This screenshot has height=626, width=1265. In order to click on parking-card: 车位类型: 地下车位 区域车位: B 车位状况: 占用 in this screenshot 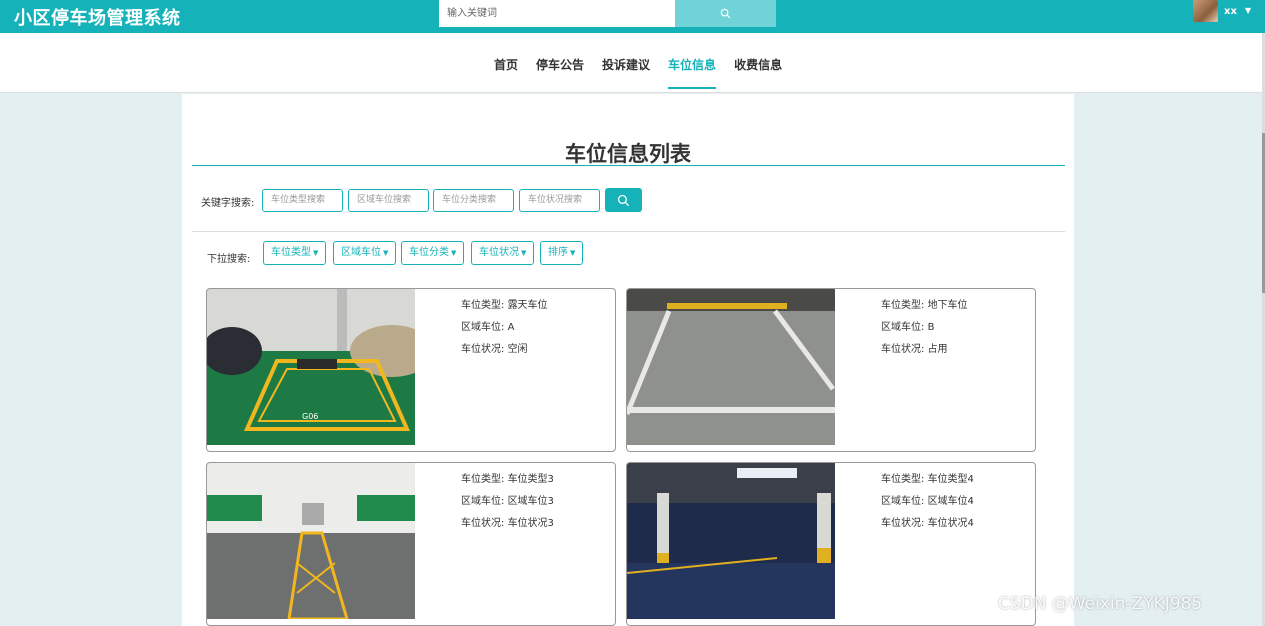, I will do `click(831, 370)`.